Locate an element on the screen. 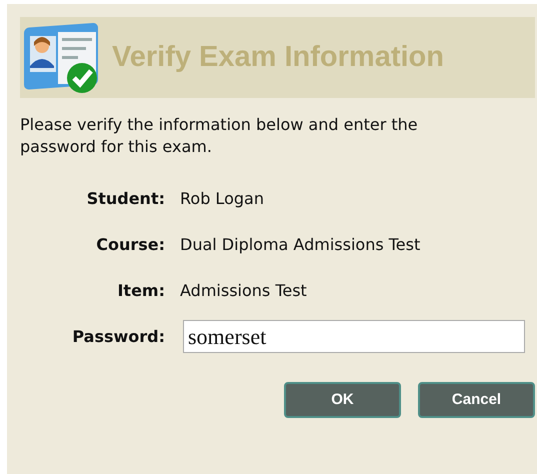 Image resolution: width=537 pixels, height=474 pixels. dialog-title: Verify Exam Information is located at coordinates (278, 57).